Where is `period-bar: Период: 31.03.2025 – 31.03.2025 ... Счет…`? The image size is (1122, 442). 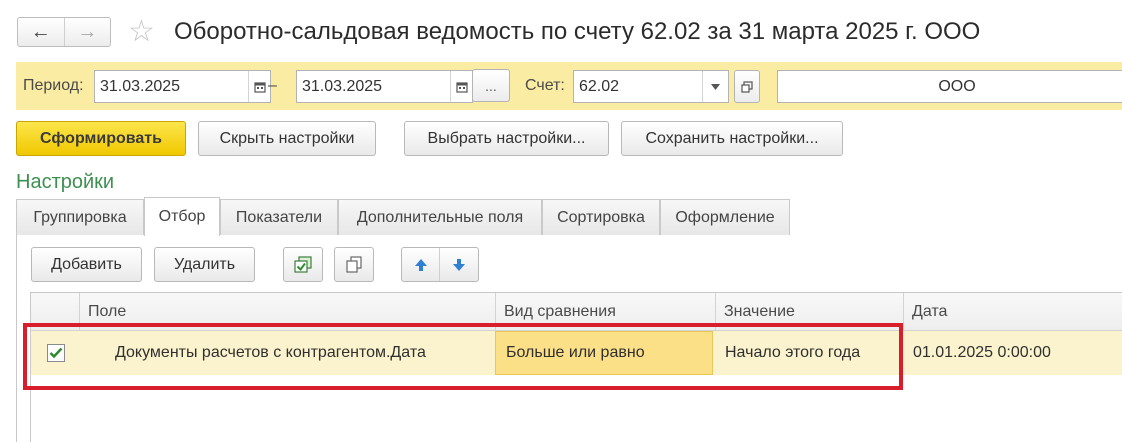
period-bar: Период: 31.03.2025 – 31.03.2025 ... Счет… is located at coordinates (569, 86).